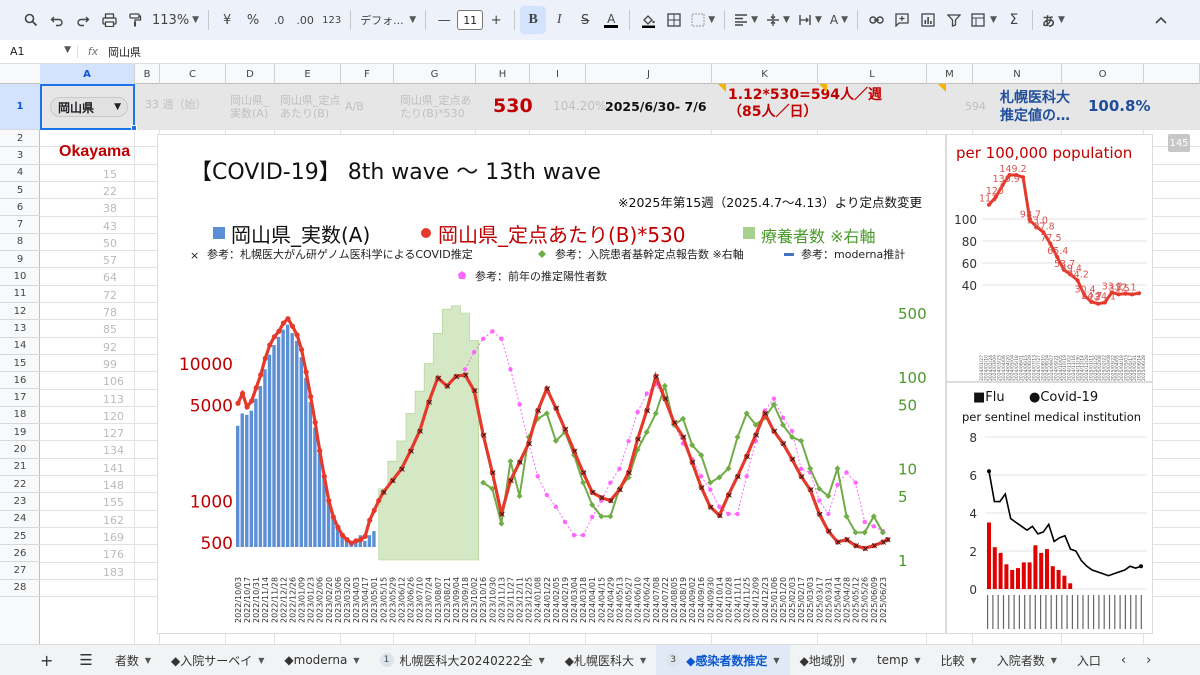 The image size is (1200, 675). What do you see at coordinates (113, 520) in the screenshot?
I see `cell-c-value: 162` at bounding box center [113, 520].